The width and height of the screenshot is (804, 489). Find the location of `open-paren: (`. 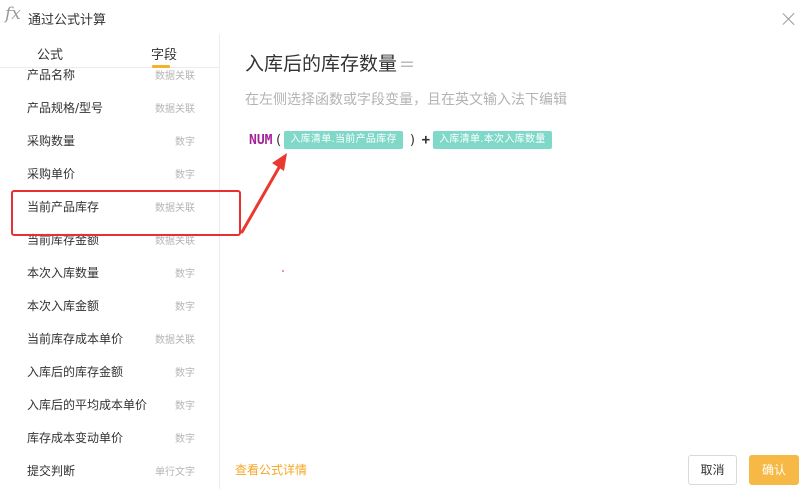

open-paren: ( is located at coordinates (278, 140).